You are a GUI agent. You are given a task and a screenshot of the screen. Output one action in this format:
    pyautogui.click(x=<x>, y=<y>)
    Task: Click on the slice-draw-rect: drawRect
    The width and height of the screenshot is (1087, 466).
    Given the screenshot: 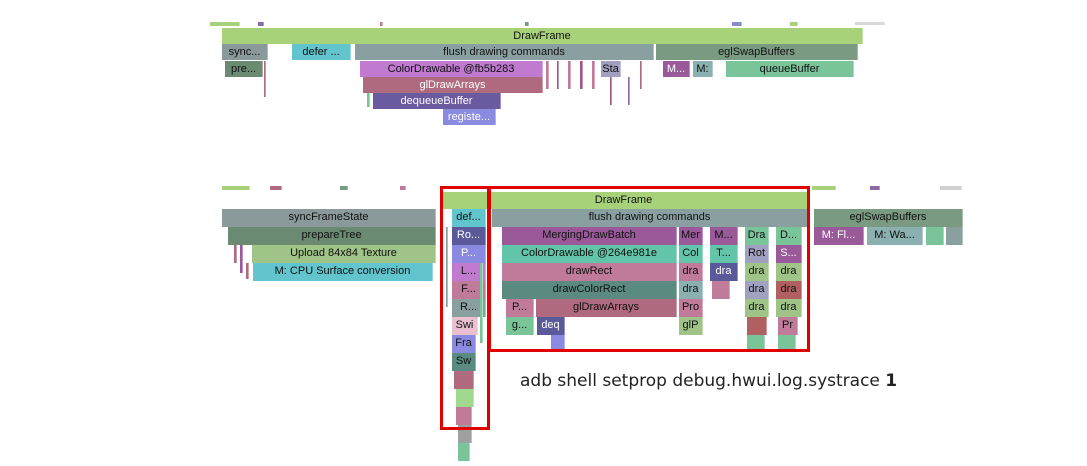 What is the action you would take?
    pyautogui.click(x=589, y=272)
    